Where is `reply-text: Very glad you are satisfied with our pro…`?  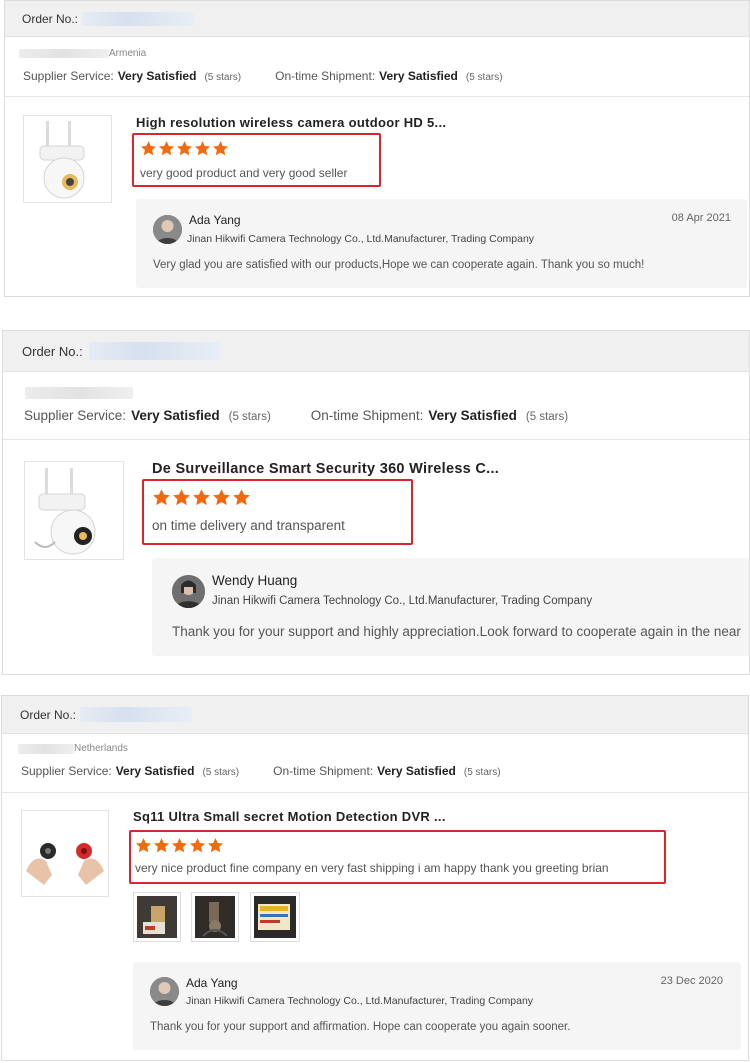 reply-text: Very glad you are satisfied with our pro… is located at coordinates (399, 265).